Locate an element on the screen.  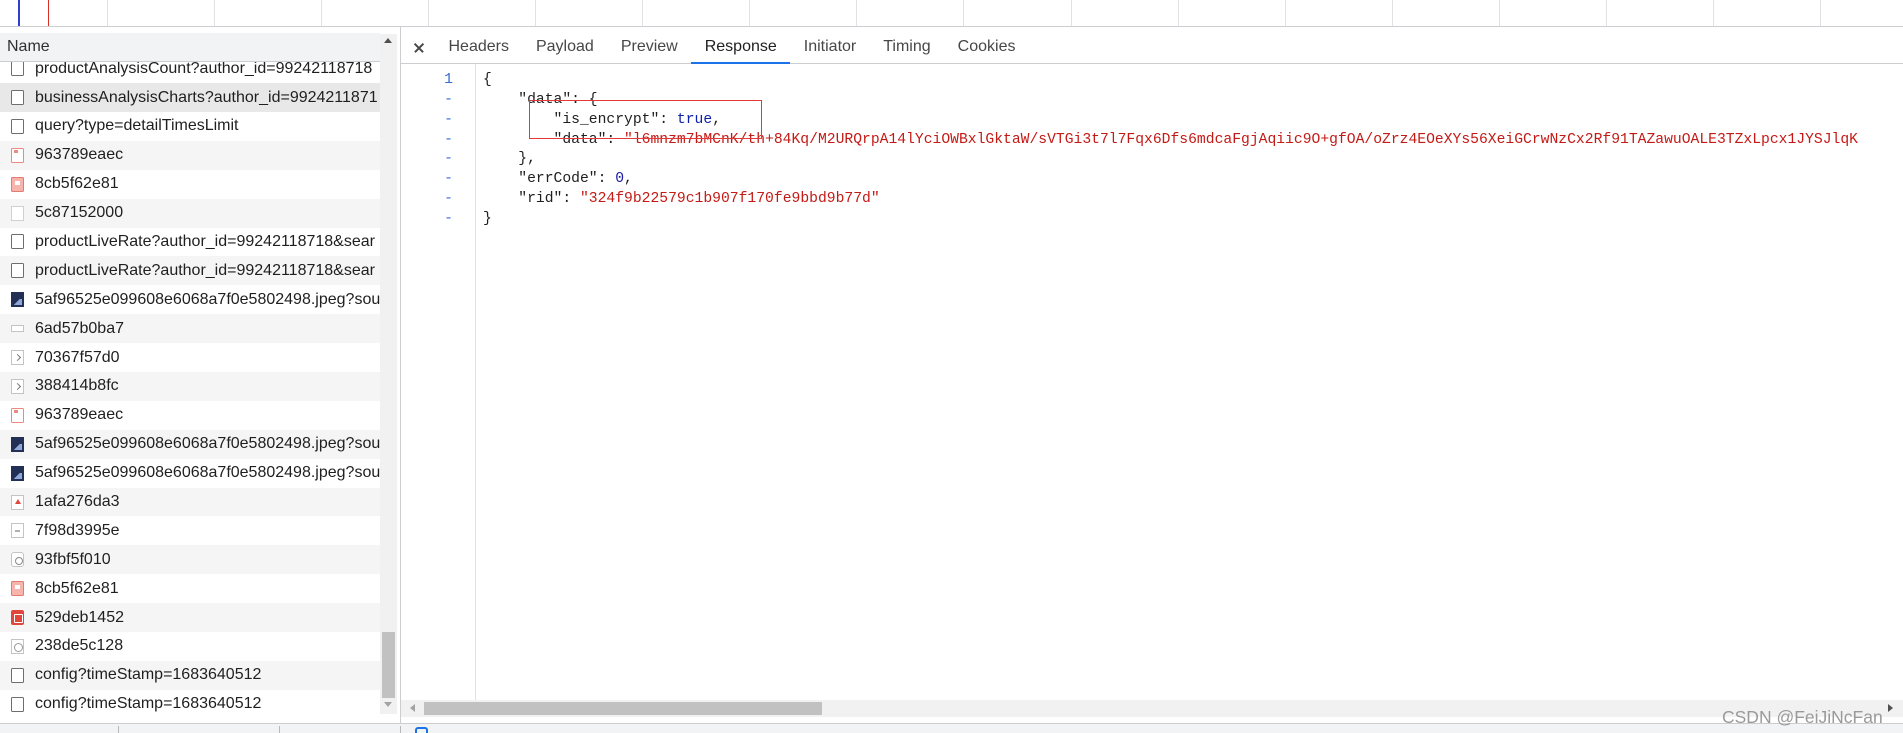
close-details-button is located at coordinates (418, 45).